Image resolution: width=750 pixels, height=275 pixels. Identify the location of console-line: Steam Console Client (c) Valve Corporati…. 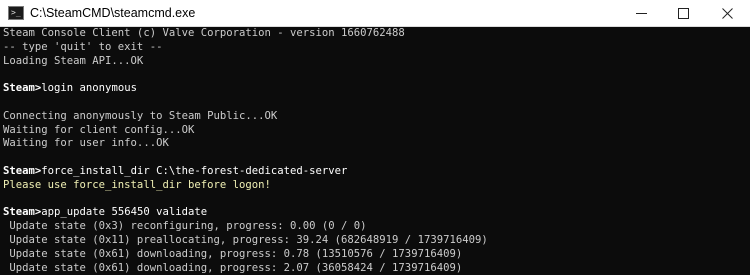
(376, 34).